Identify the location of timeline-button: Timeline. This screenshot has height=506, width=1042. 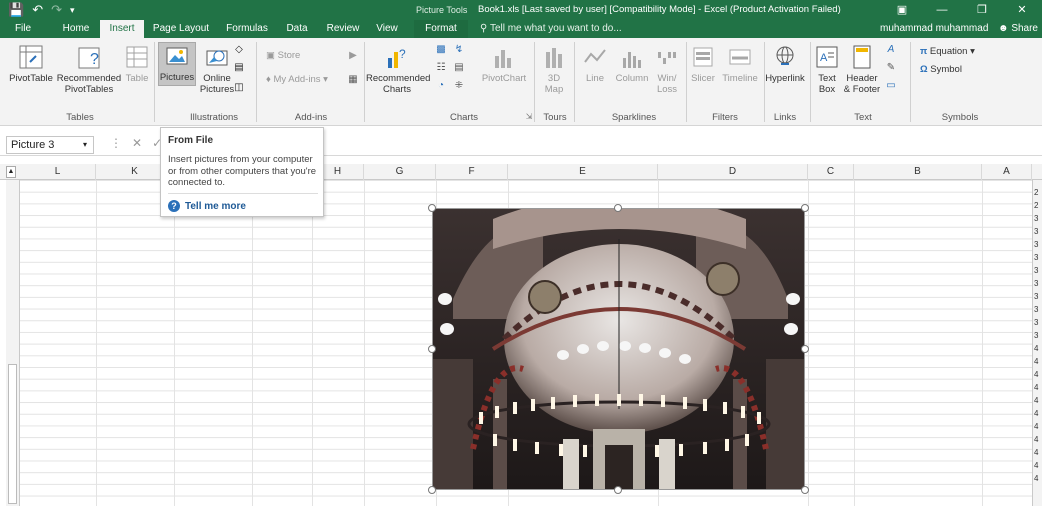
(740, 64).